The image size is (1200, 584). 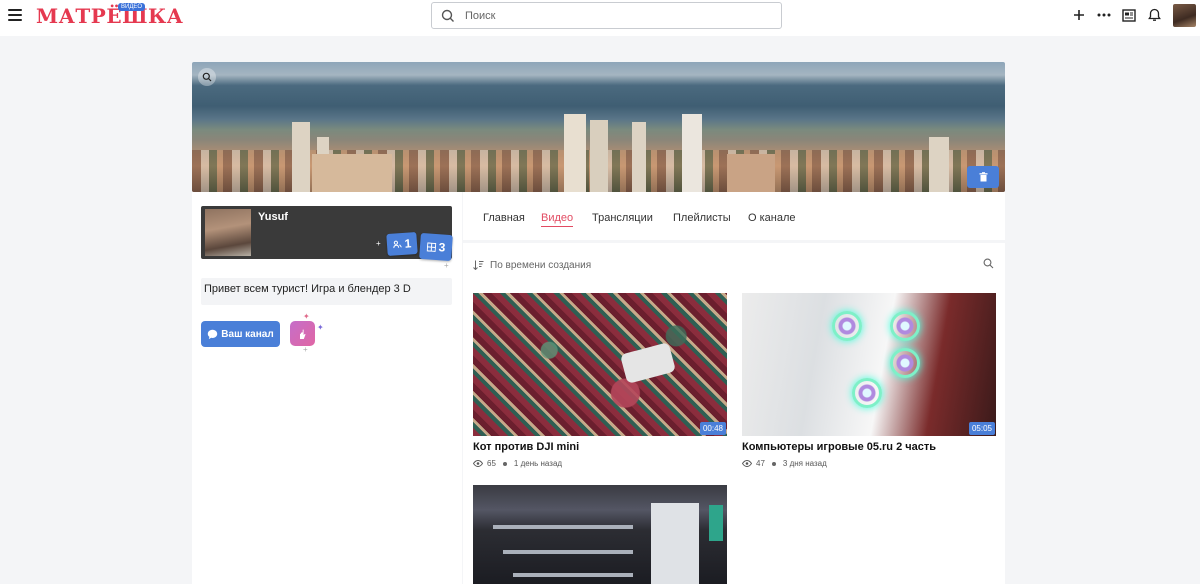 I want to click on videos-badge: 3, so click(x=436, y=247).